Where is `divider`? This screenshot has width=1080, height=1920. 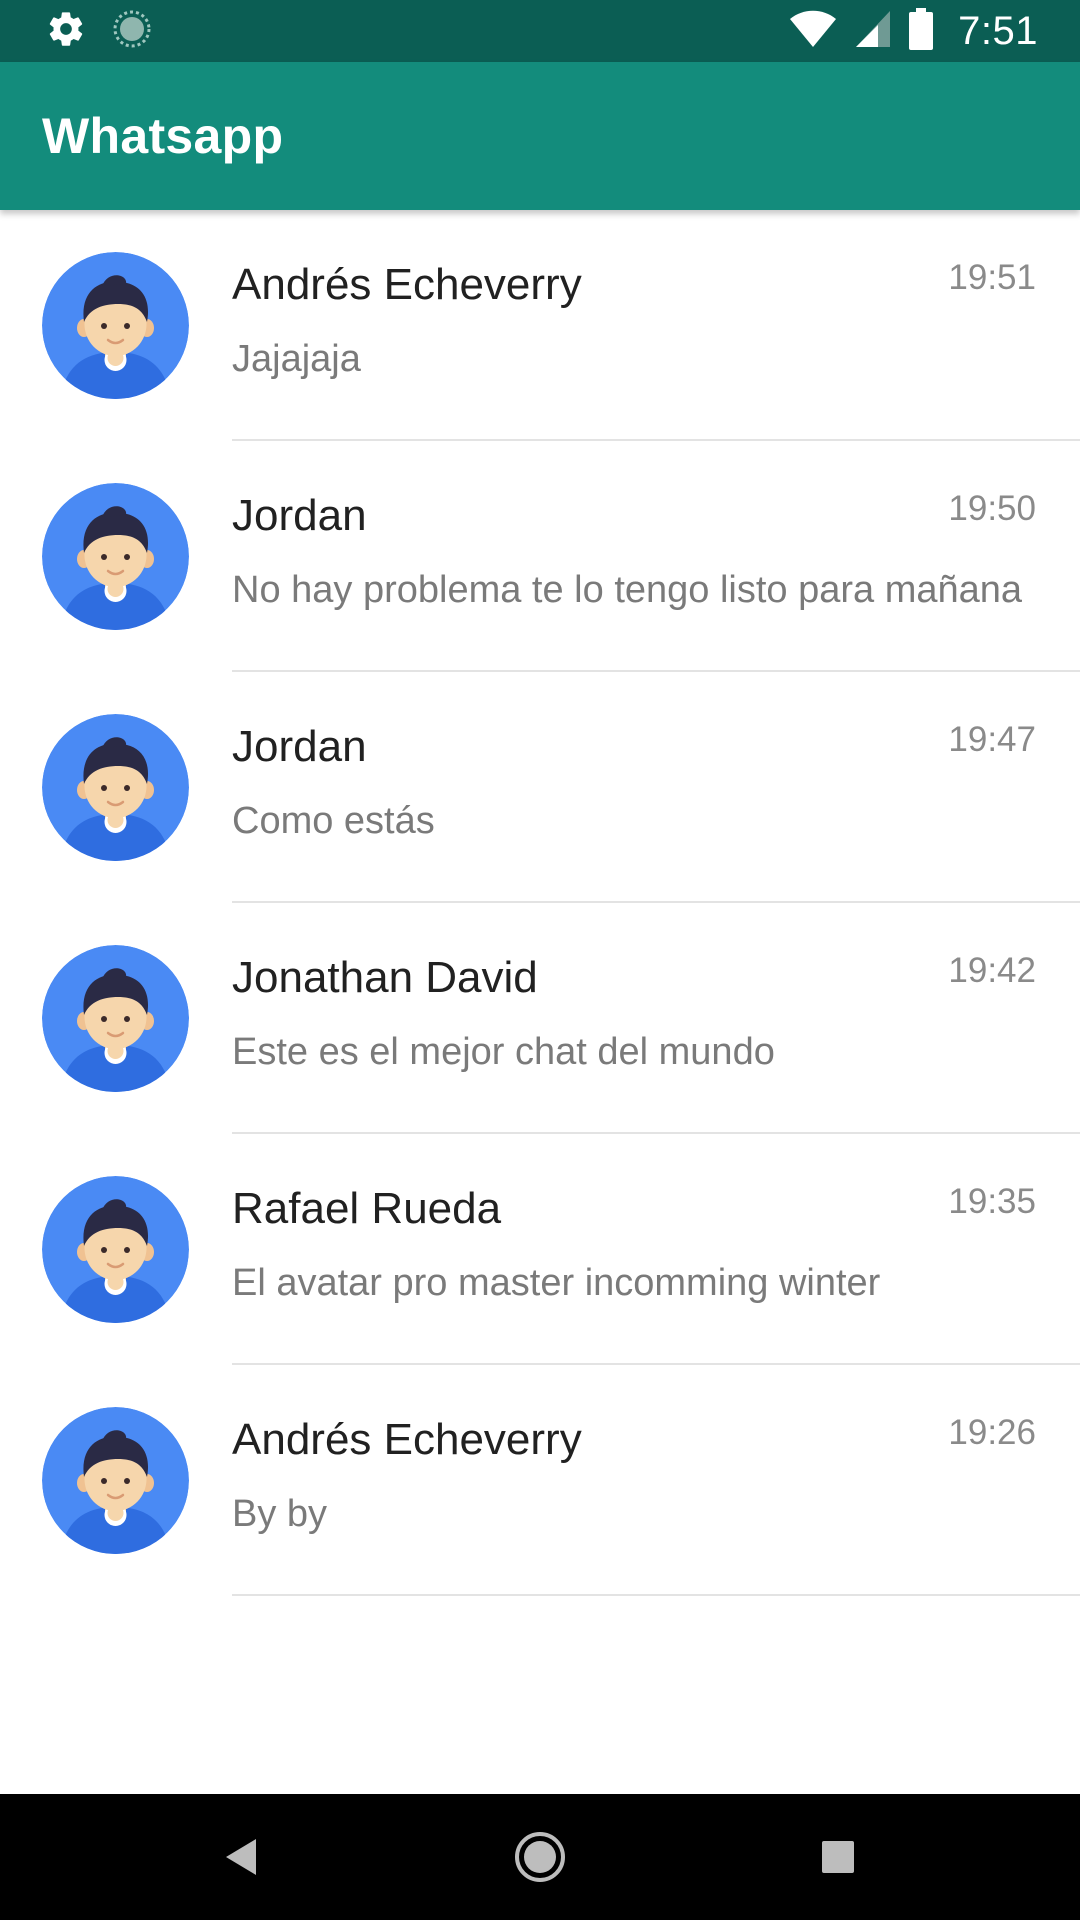
divider is located at coordinates (656, 1595).